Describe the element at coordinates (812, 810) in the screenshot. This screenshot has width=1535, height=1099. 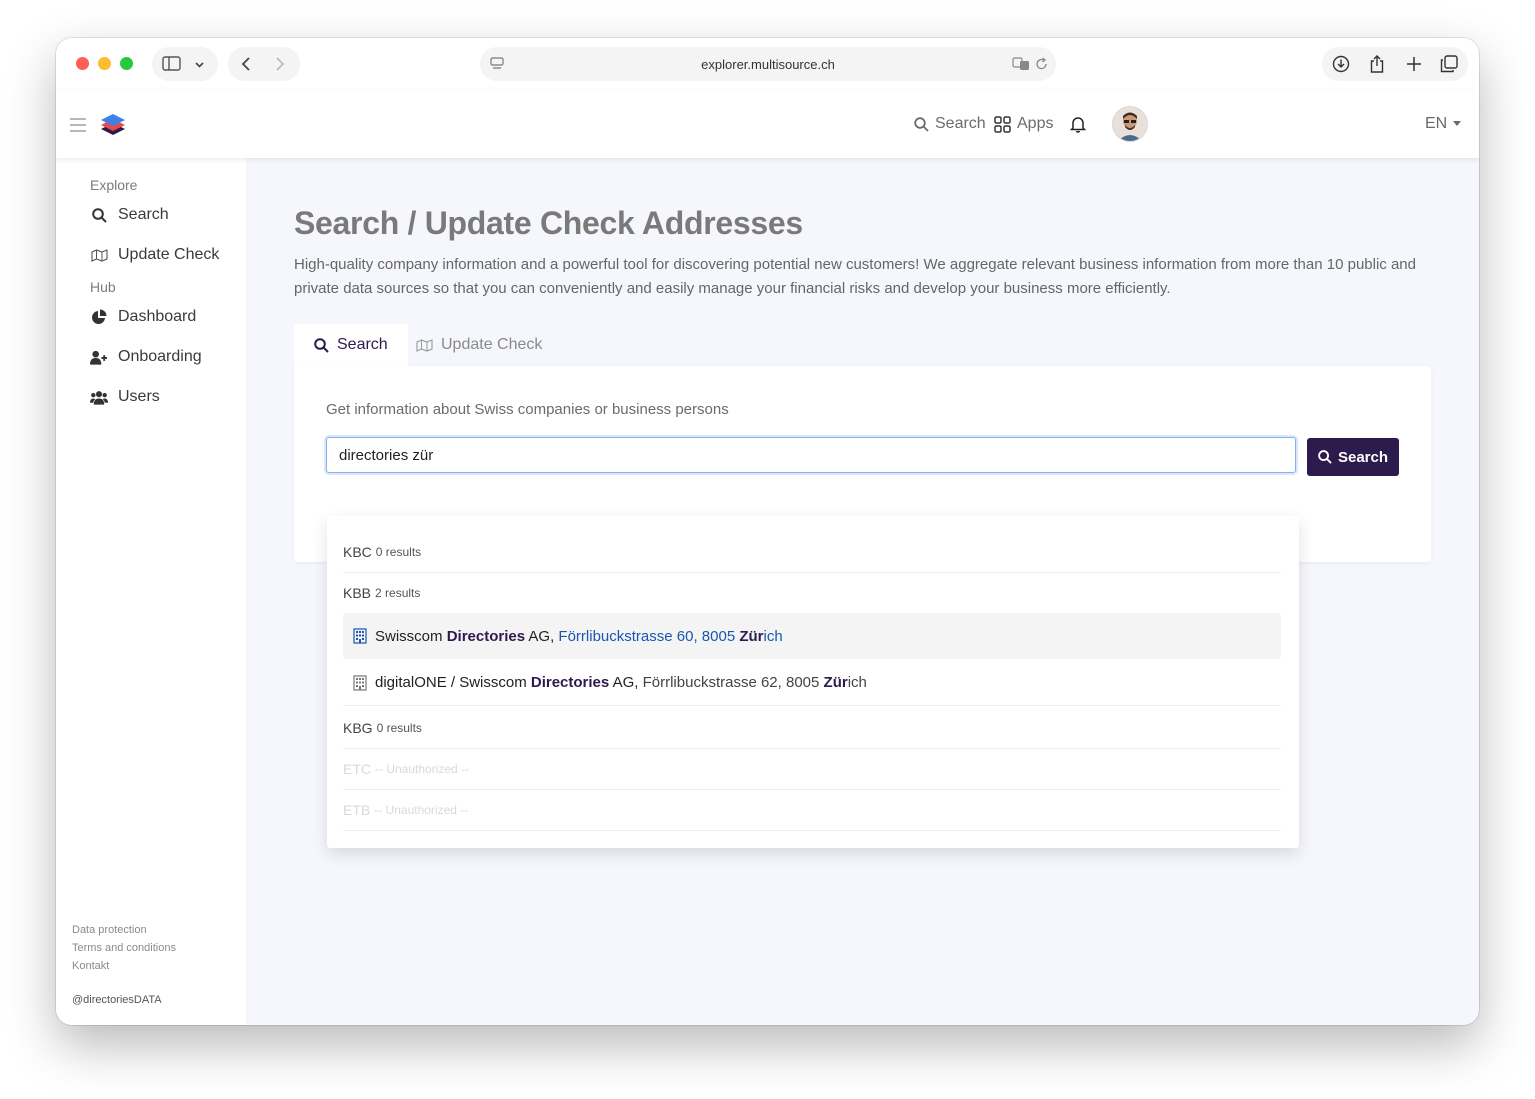
I see `result-group-etb: ETB -- Unauthorized --` at that location.